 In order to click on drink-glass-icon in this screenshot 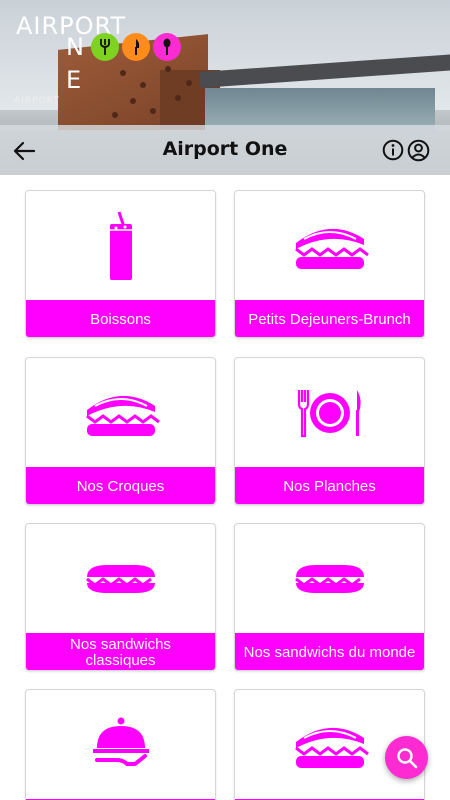, I will do `click(120, 245)`.